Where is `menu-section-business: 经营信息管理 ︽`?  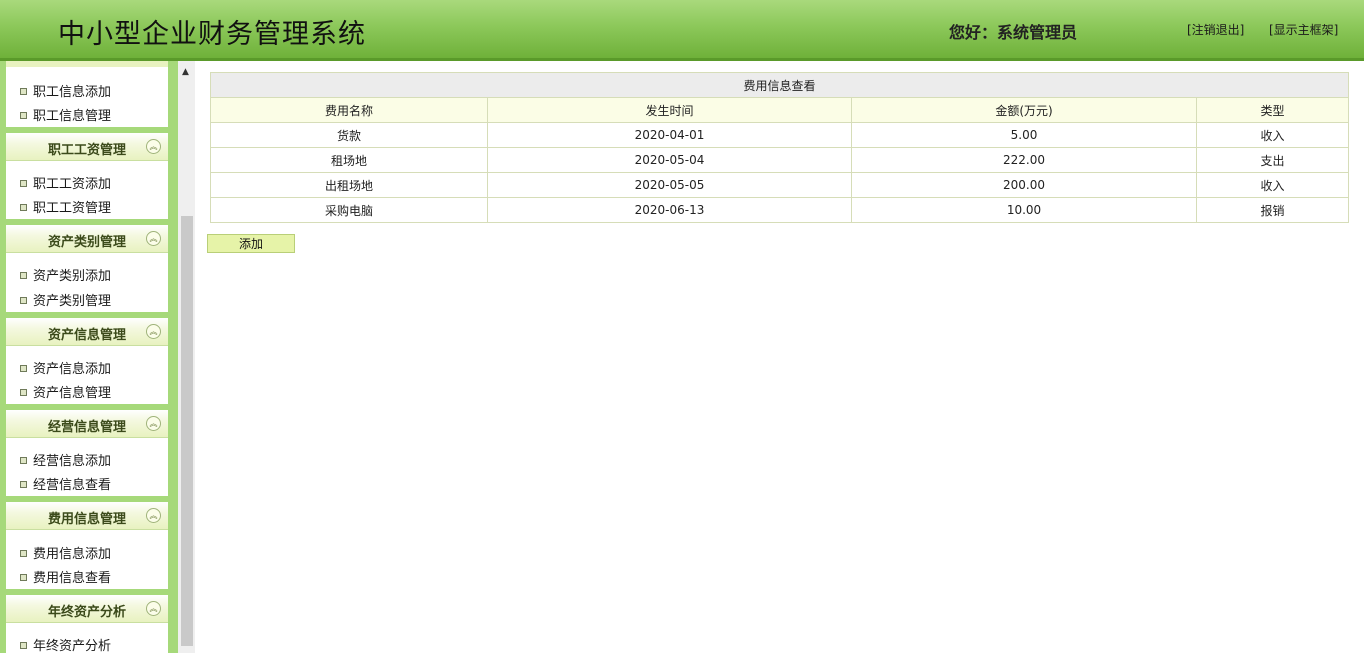 menu-section-business: 经营信息管理 ︽ is located at coordinates (87, 424).